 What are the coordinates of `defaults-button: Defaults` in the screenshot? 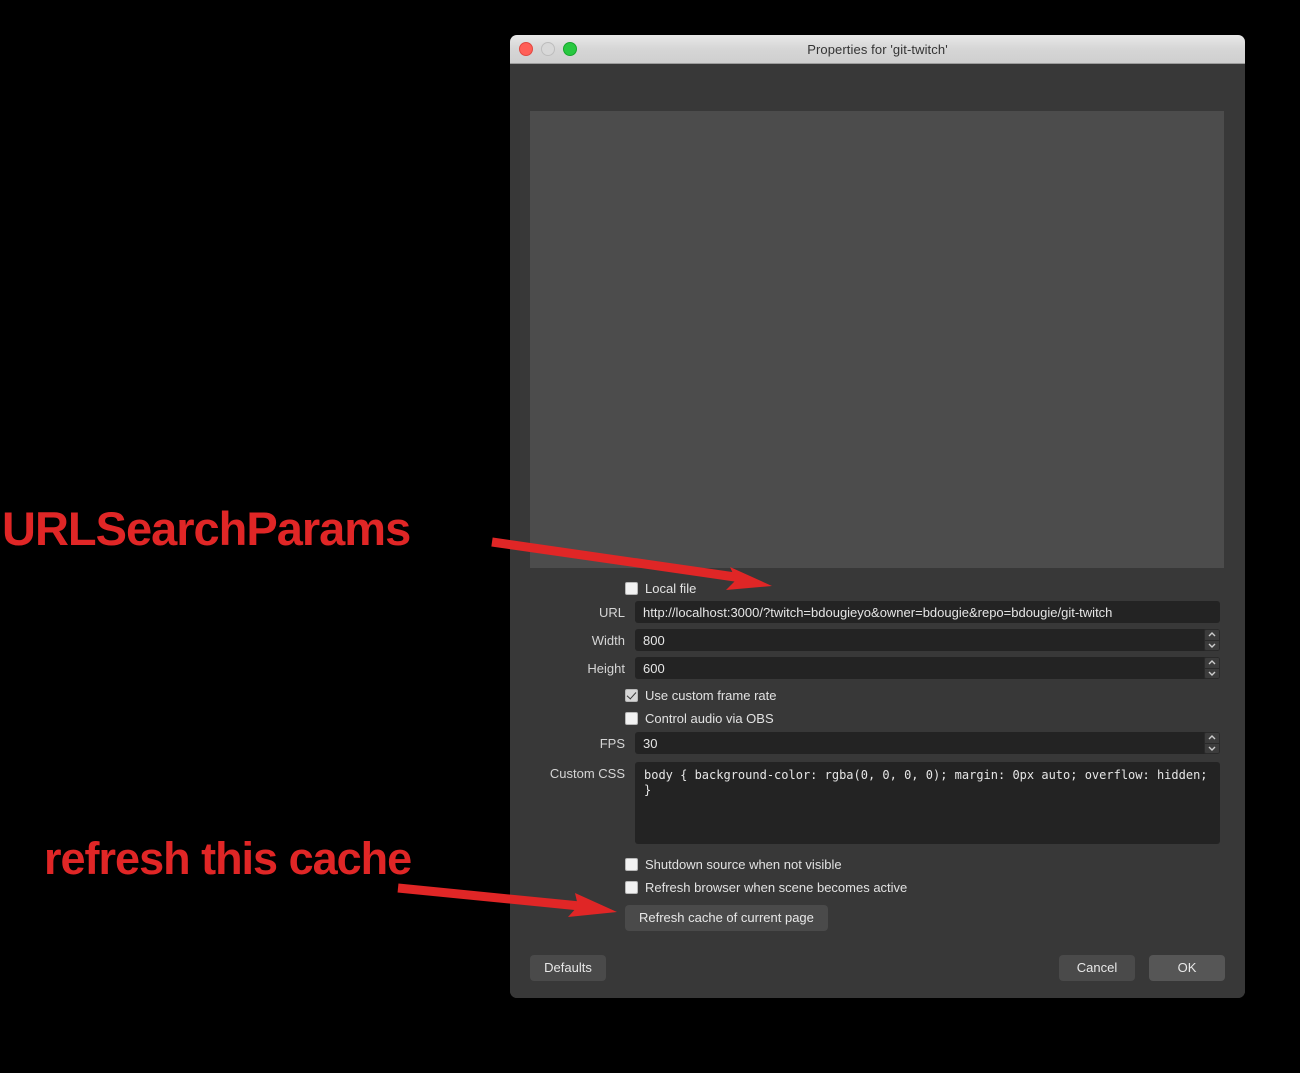 It's located at (568, 968).